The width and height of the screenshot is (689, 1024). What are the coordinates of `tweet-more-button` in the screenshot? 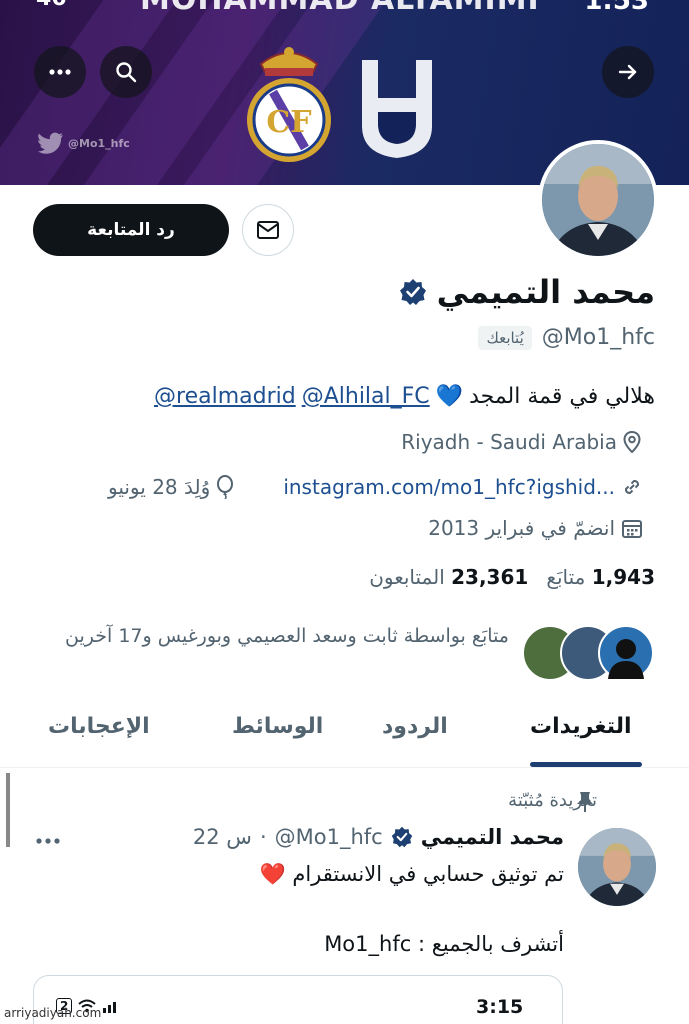 It's located at (48, 838).